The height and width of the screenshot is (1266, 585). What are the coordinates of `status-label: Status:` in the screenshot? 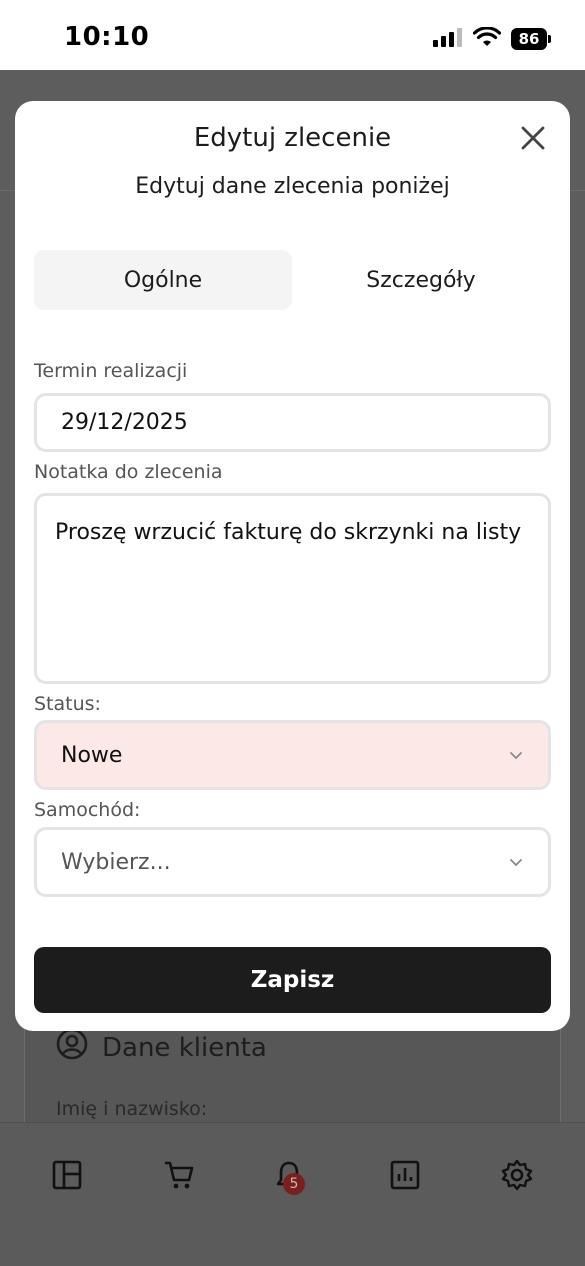 It's located at (67, 704).